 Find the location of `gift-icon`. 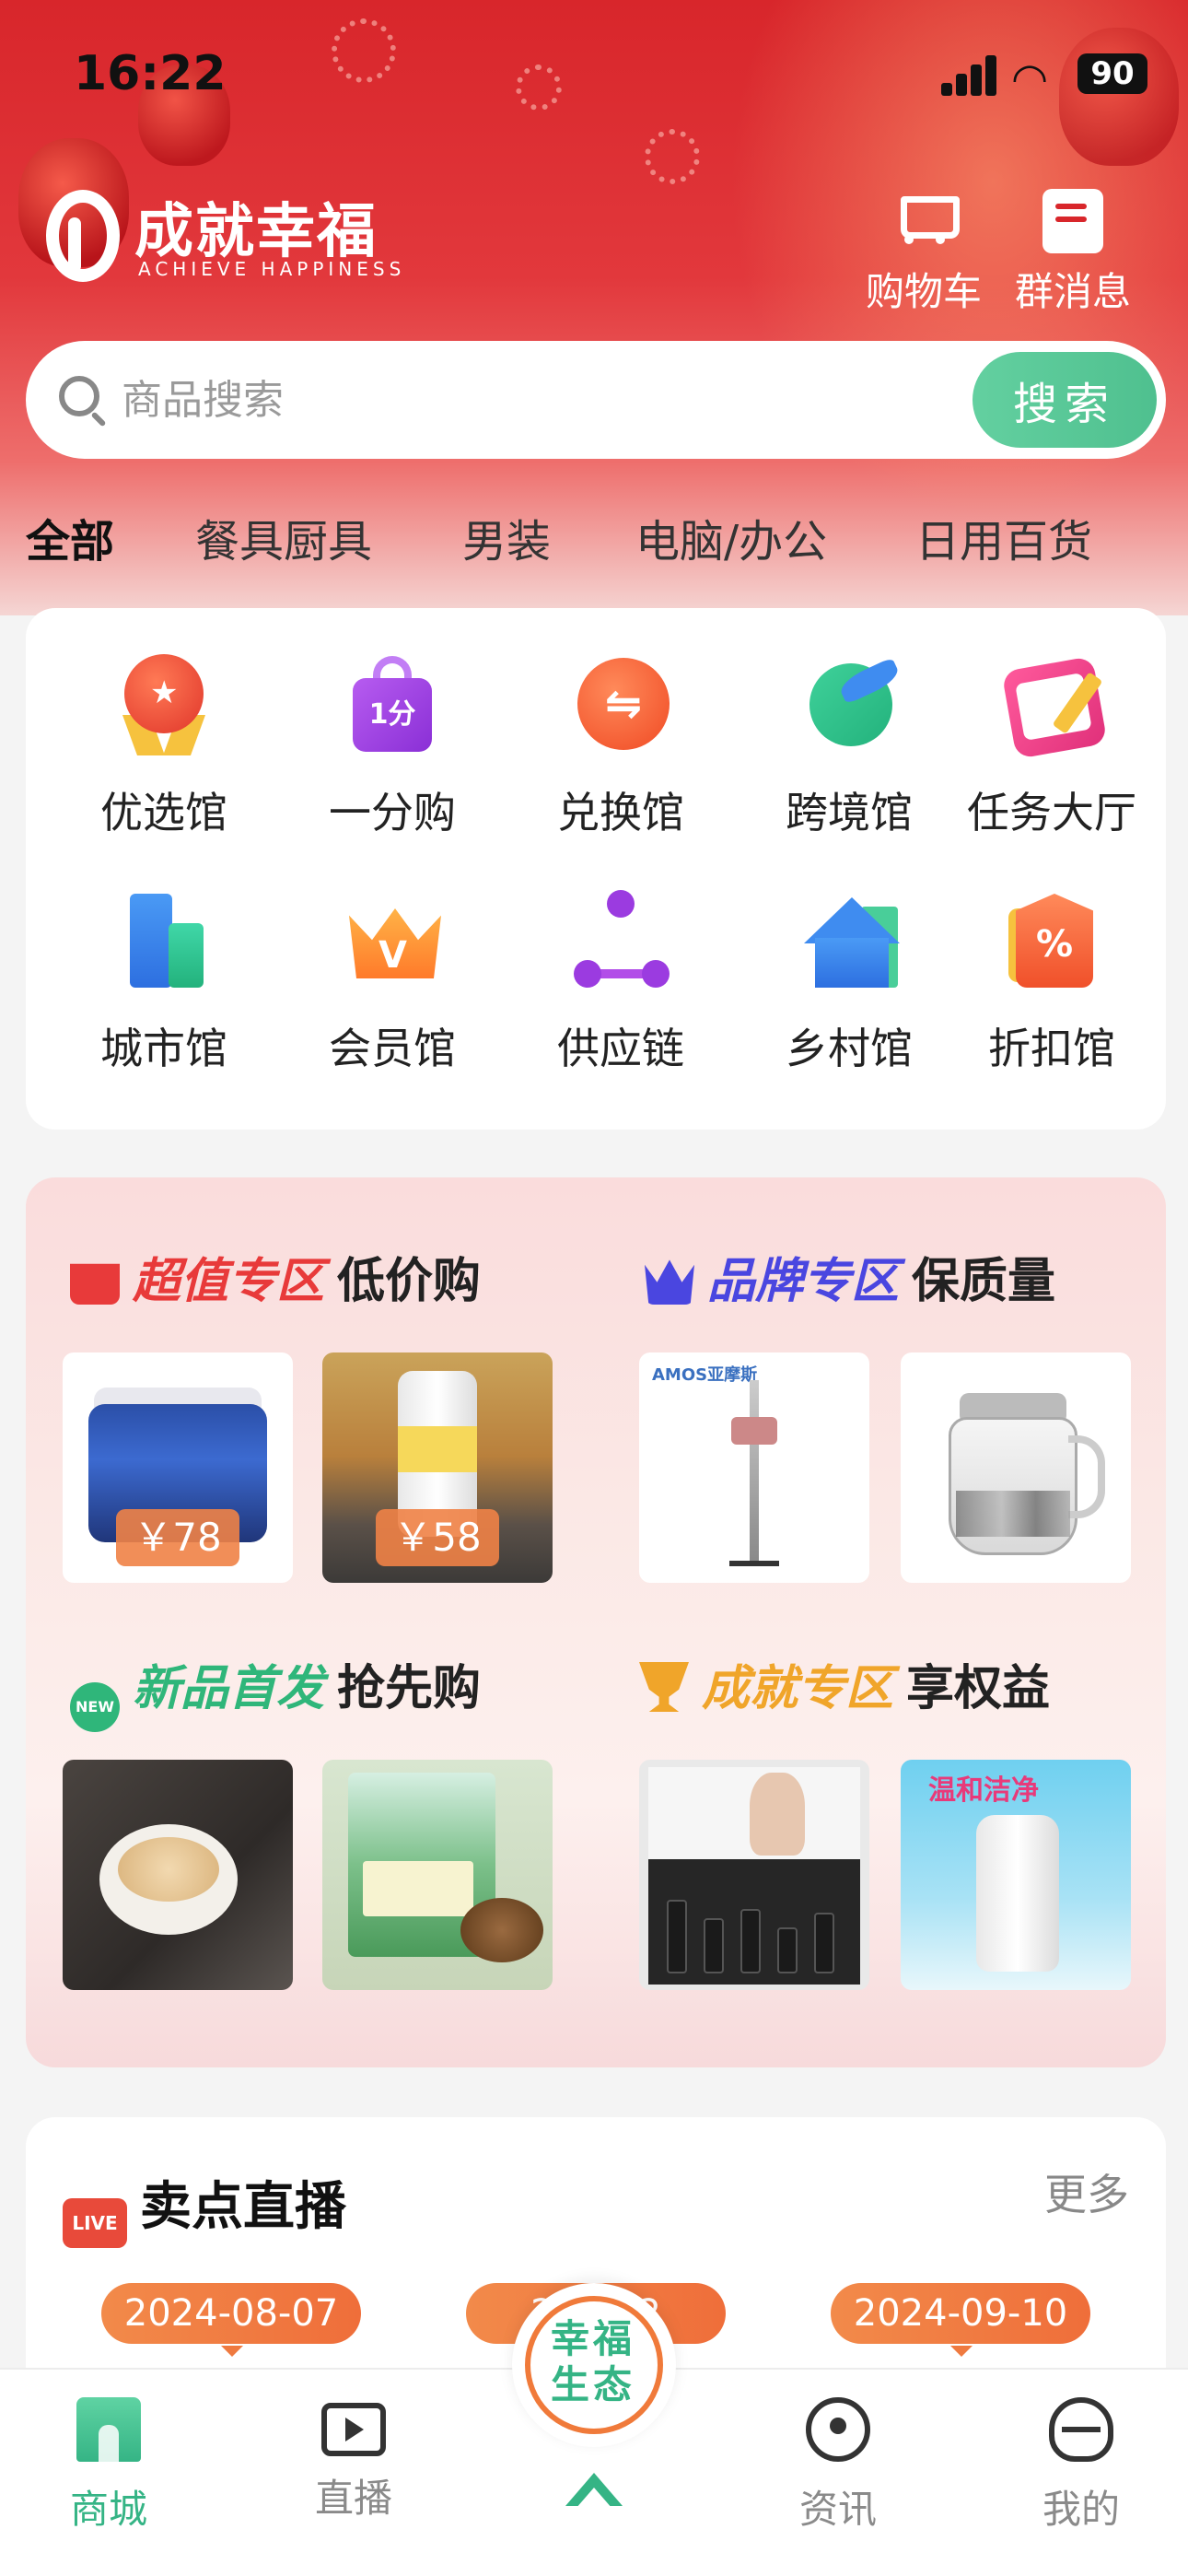

gift-icon is located at coordinates (95, 1284).